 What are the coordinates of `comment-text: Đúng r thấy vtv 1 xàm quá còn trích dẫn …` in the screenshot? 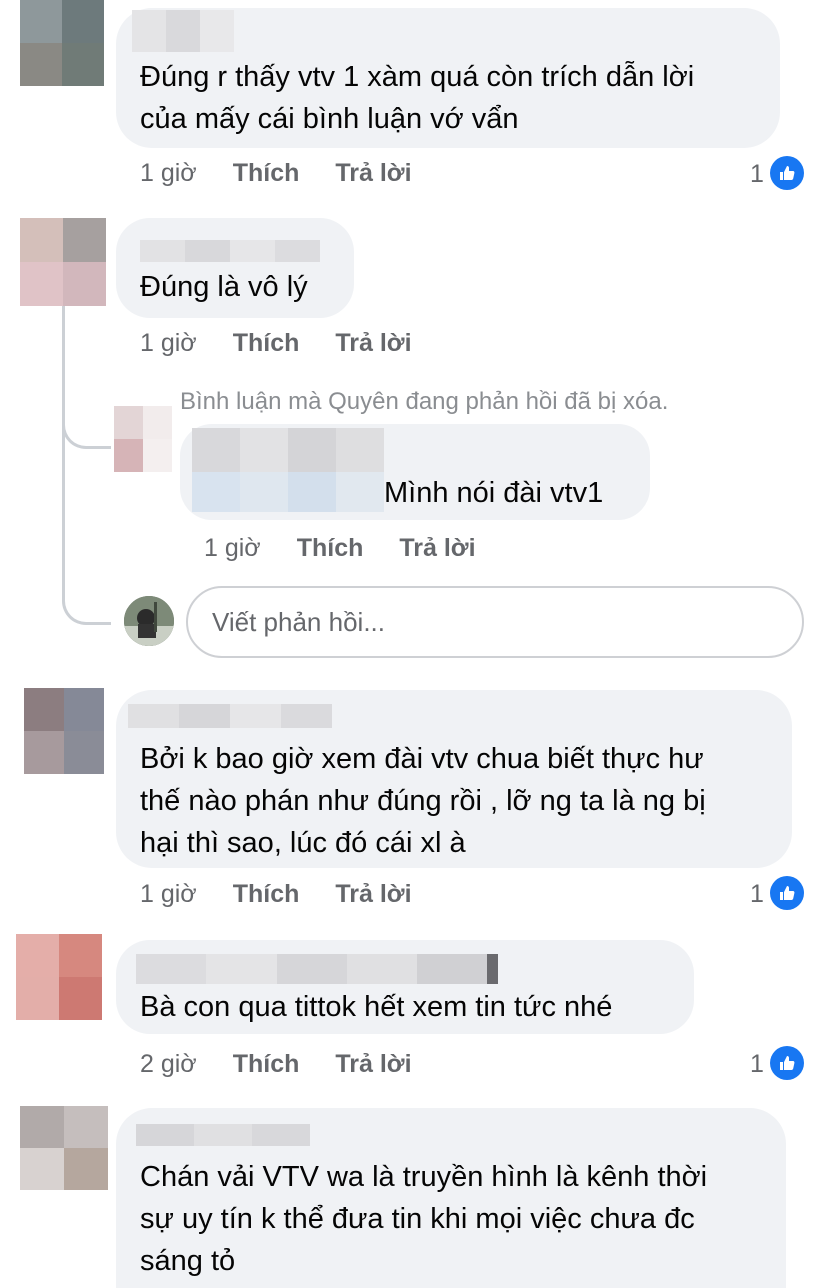 It's located at (417, 98).